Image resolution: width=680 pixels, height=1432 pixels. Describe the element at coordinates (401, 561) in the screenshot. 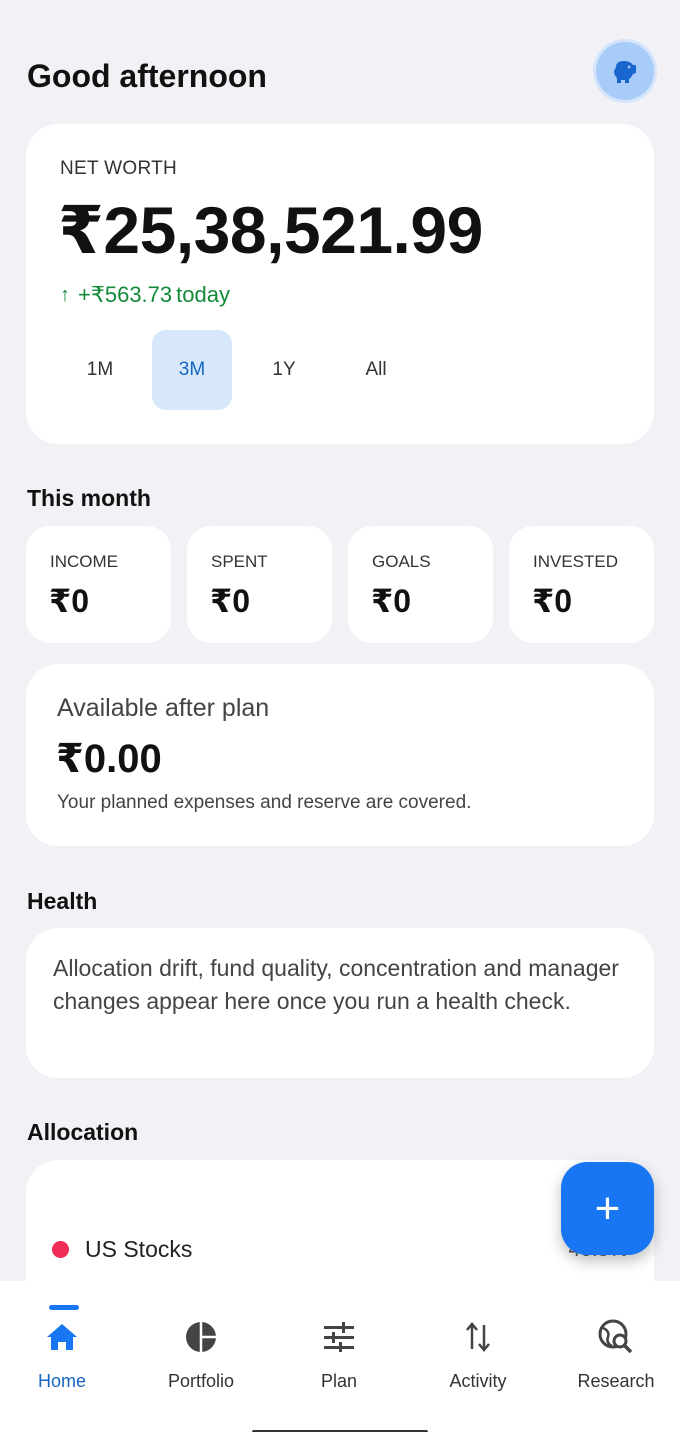

I see `stat-label: GOALS` at that location.